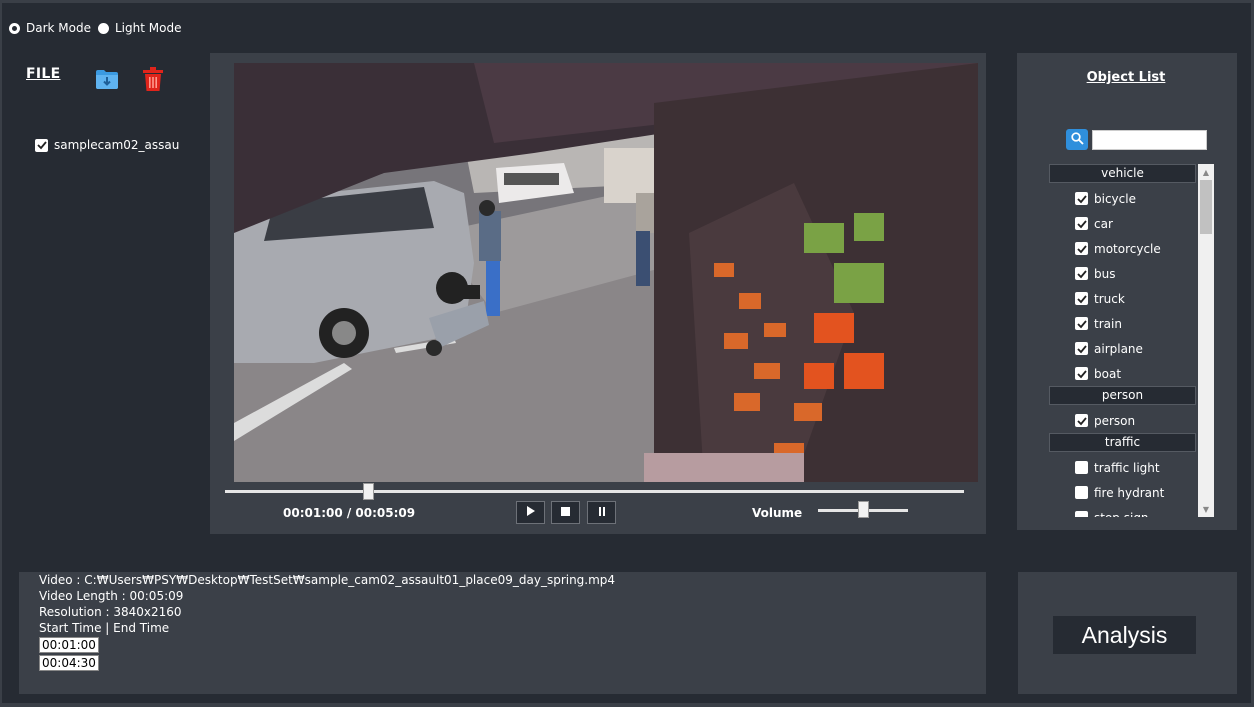 The width and height of the screenshot is (1254, 707). I want to click on object-item-car: car, so click(1131, 223).